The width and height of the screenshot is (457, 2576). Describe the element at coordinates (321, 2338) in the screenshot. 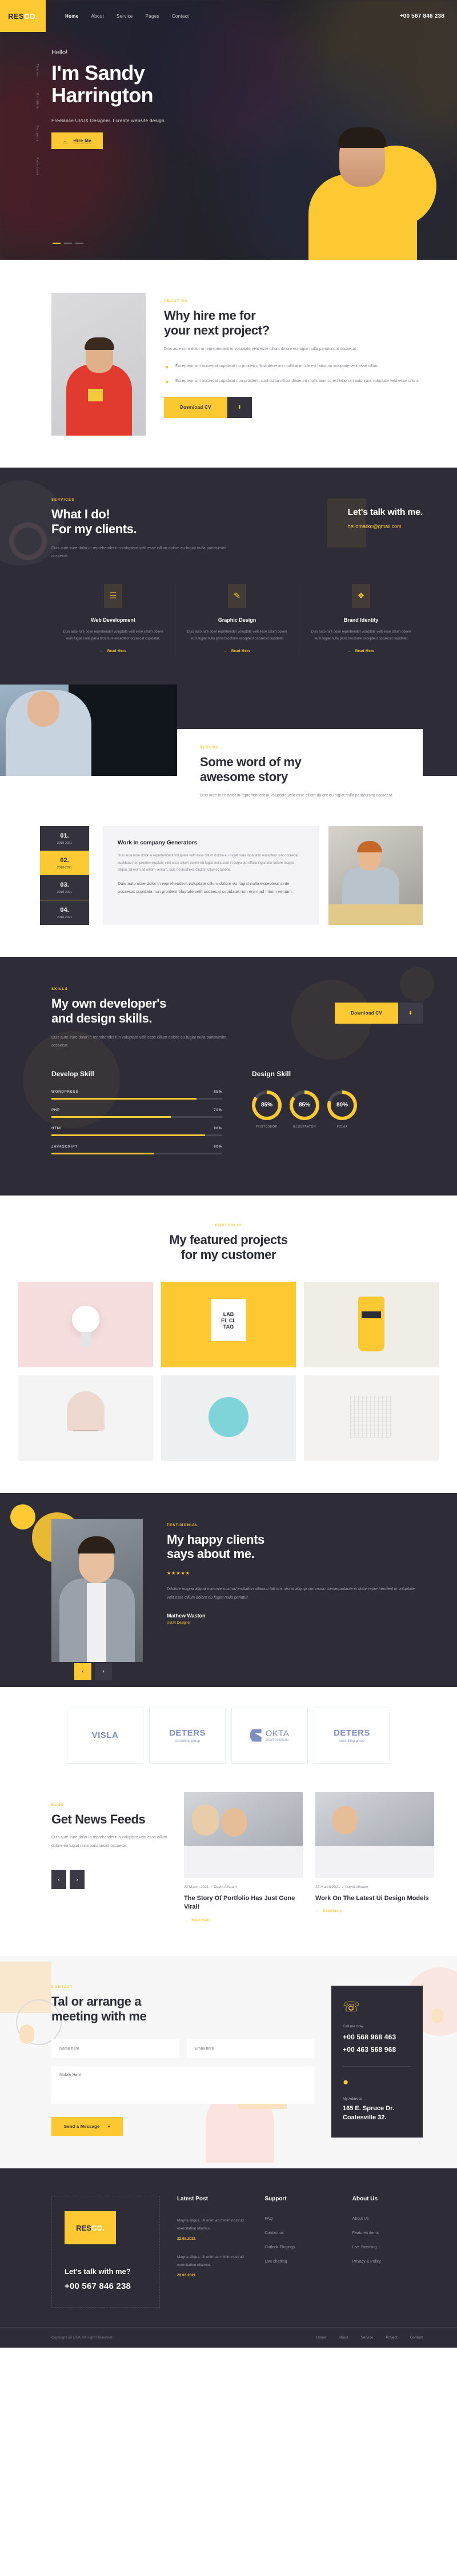

I see `footer-nav-home: Home` at that location.